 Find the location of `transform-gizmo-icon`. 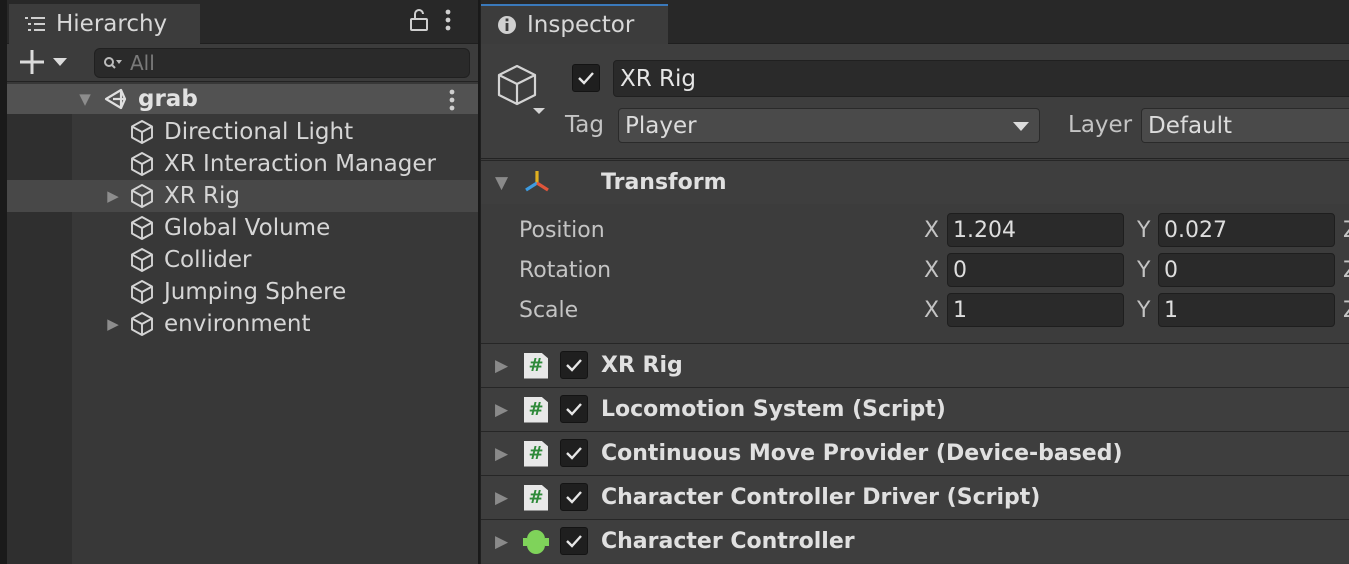

transform-gizmo-icon is located at coordinates (537, 181).